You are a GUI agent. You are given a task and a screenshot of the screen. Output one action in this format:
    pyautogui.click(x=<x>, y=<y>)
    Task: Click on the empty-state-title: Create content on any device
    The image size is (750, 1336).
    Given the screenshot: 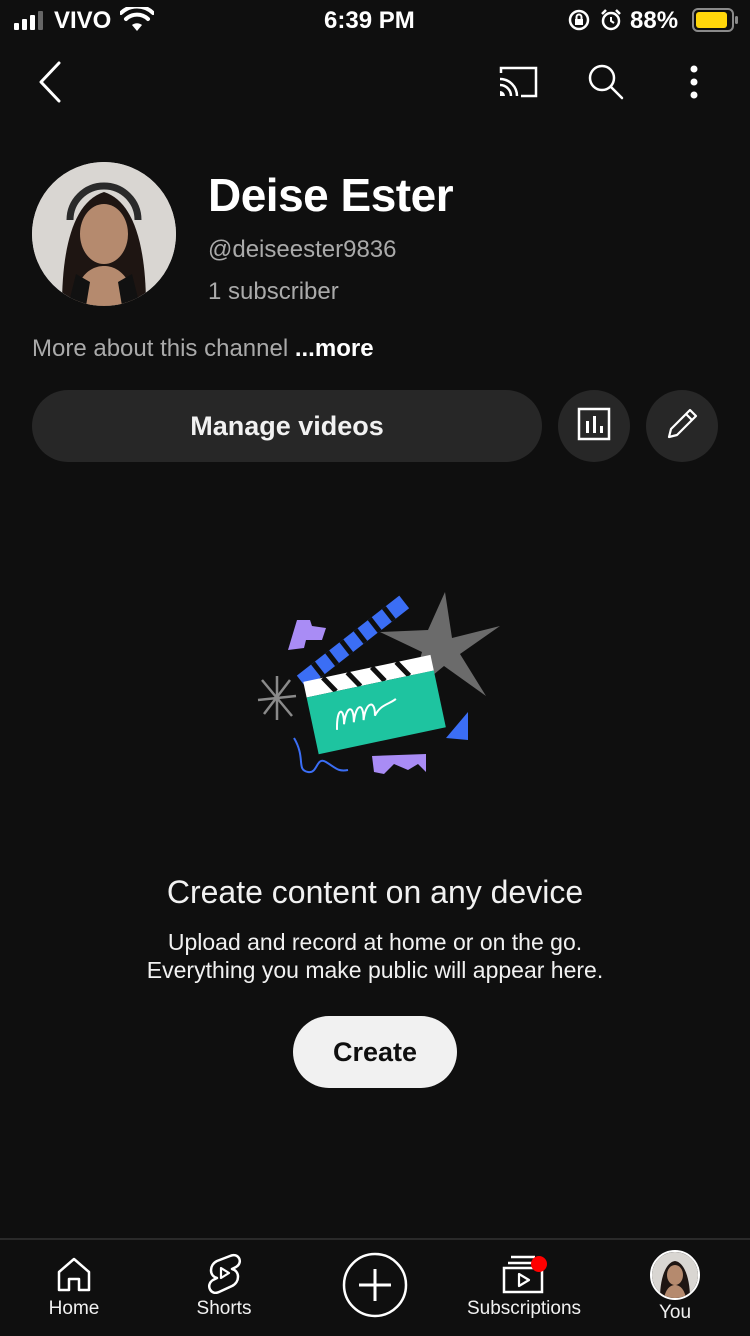 What is the action you would take?
    pyautogui.click(x=375, y=892)
    